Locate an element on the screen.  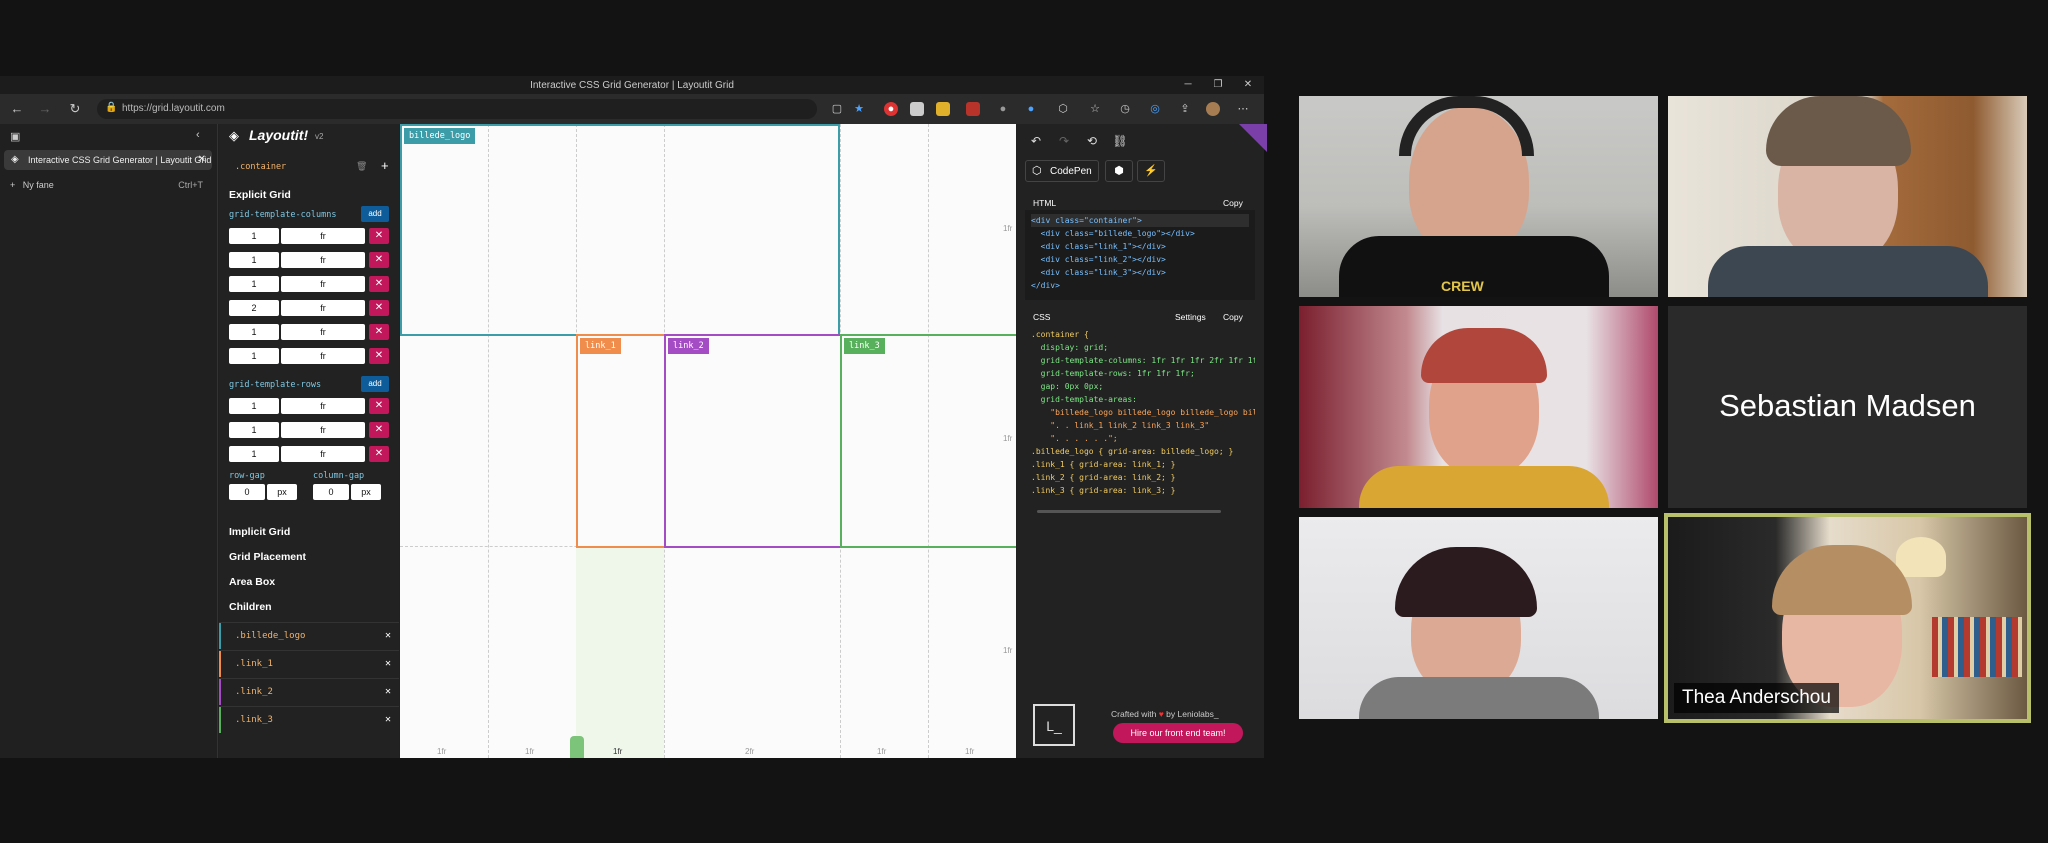
undo-icon: ↶ is located at coordinates (1036, 141).